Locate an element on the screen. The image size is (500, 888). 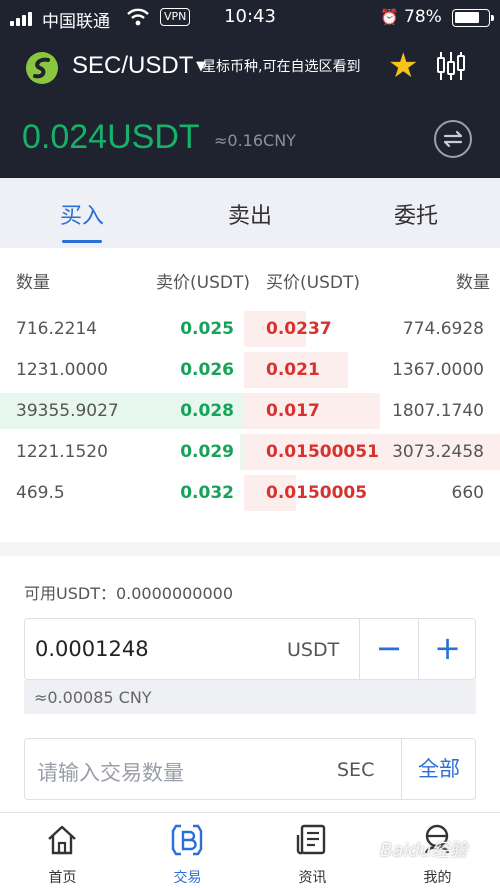
available-balance: 可用USDT：0.0000000000 is located at coordinates (129, 593).